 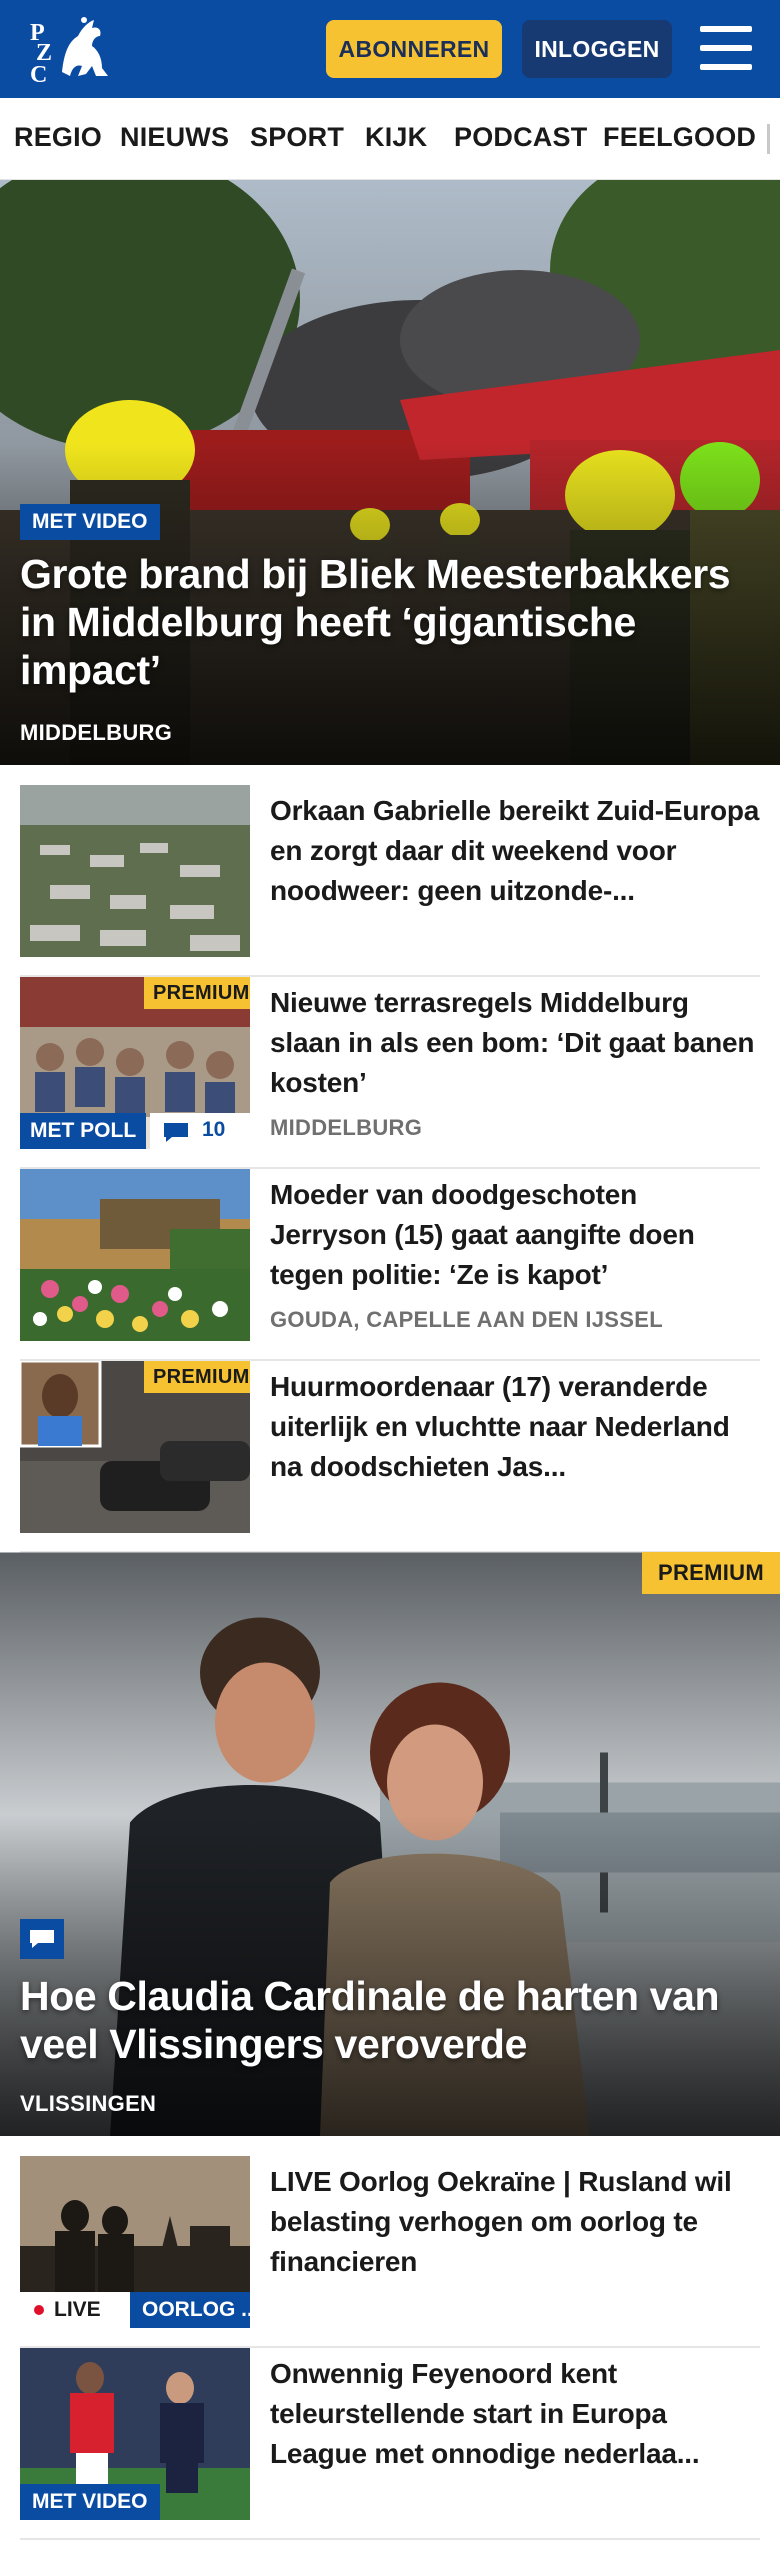 What do you see at coordinates (58, 137) in the screenshot?
I see `nav-item-regio: REGIO` at bounding box center [58, 137].